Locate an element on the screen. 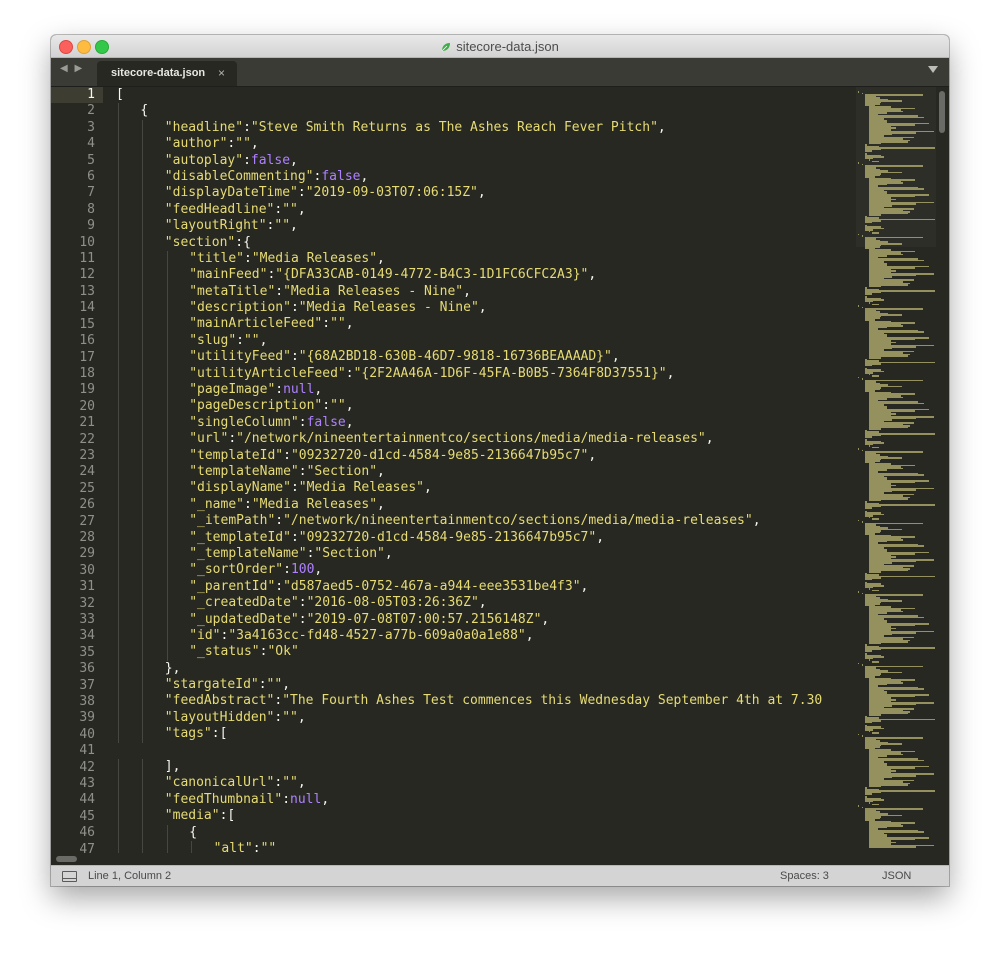 This screenshot has height=953, width=1000. code-line: }, is located at coordinates (486, 669).